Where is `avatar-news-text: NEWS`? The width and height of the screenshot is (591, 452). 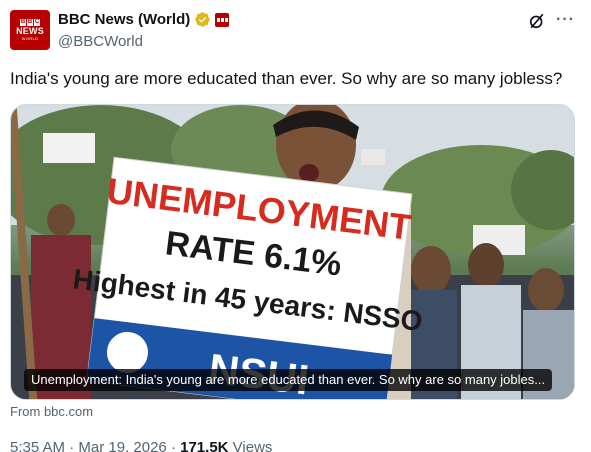
avatar-news-text: NEWS is located at coordinates (30, 31).